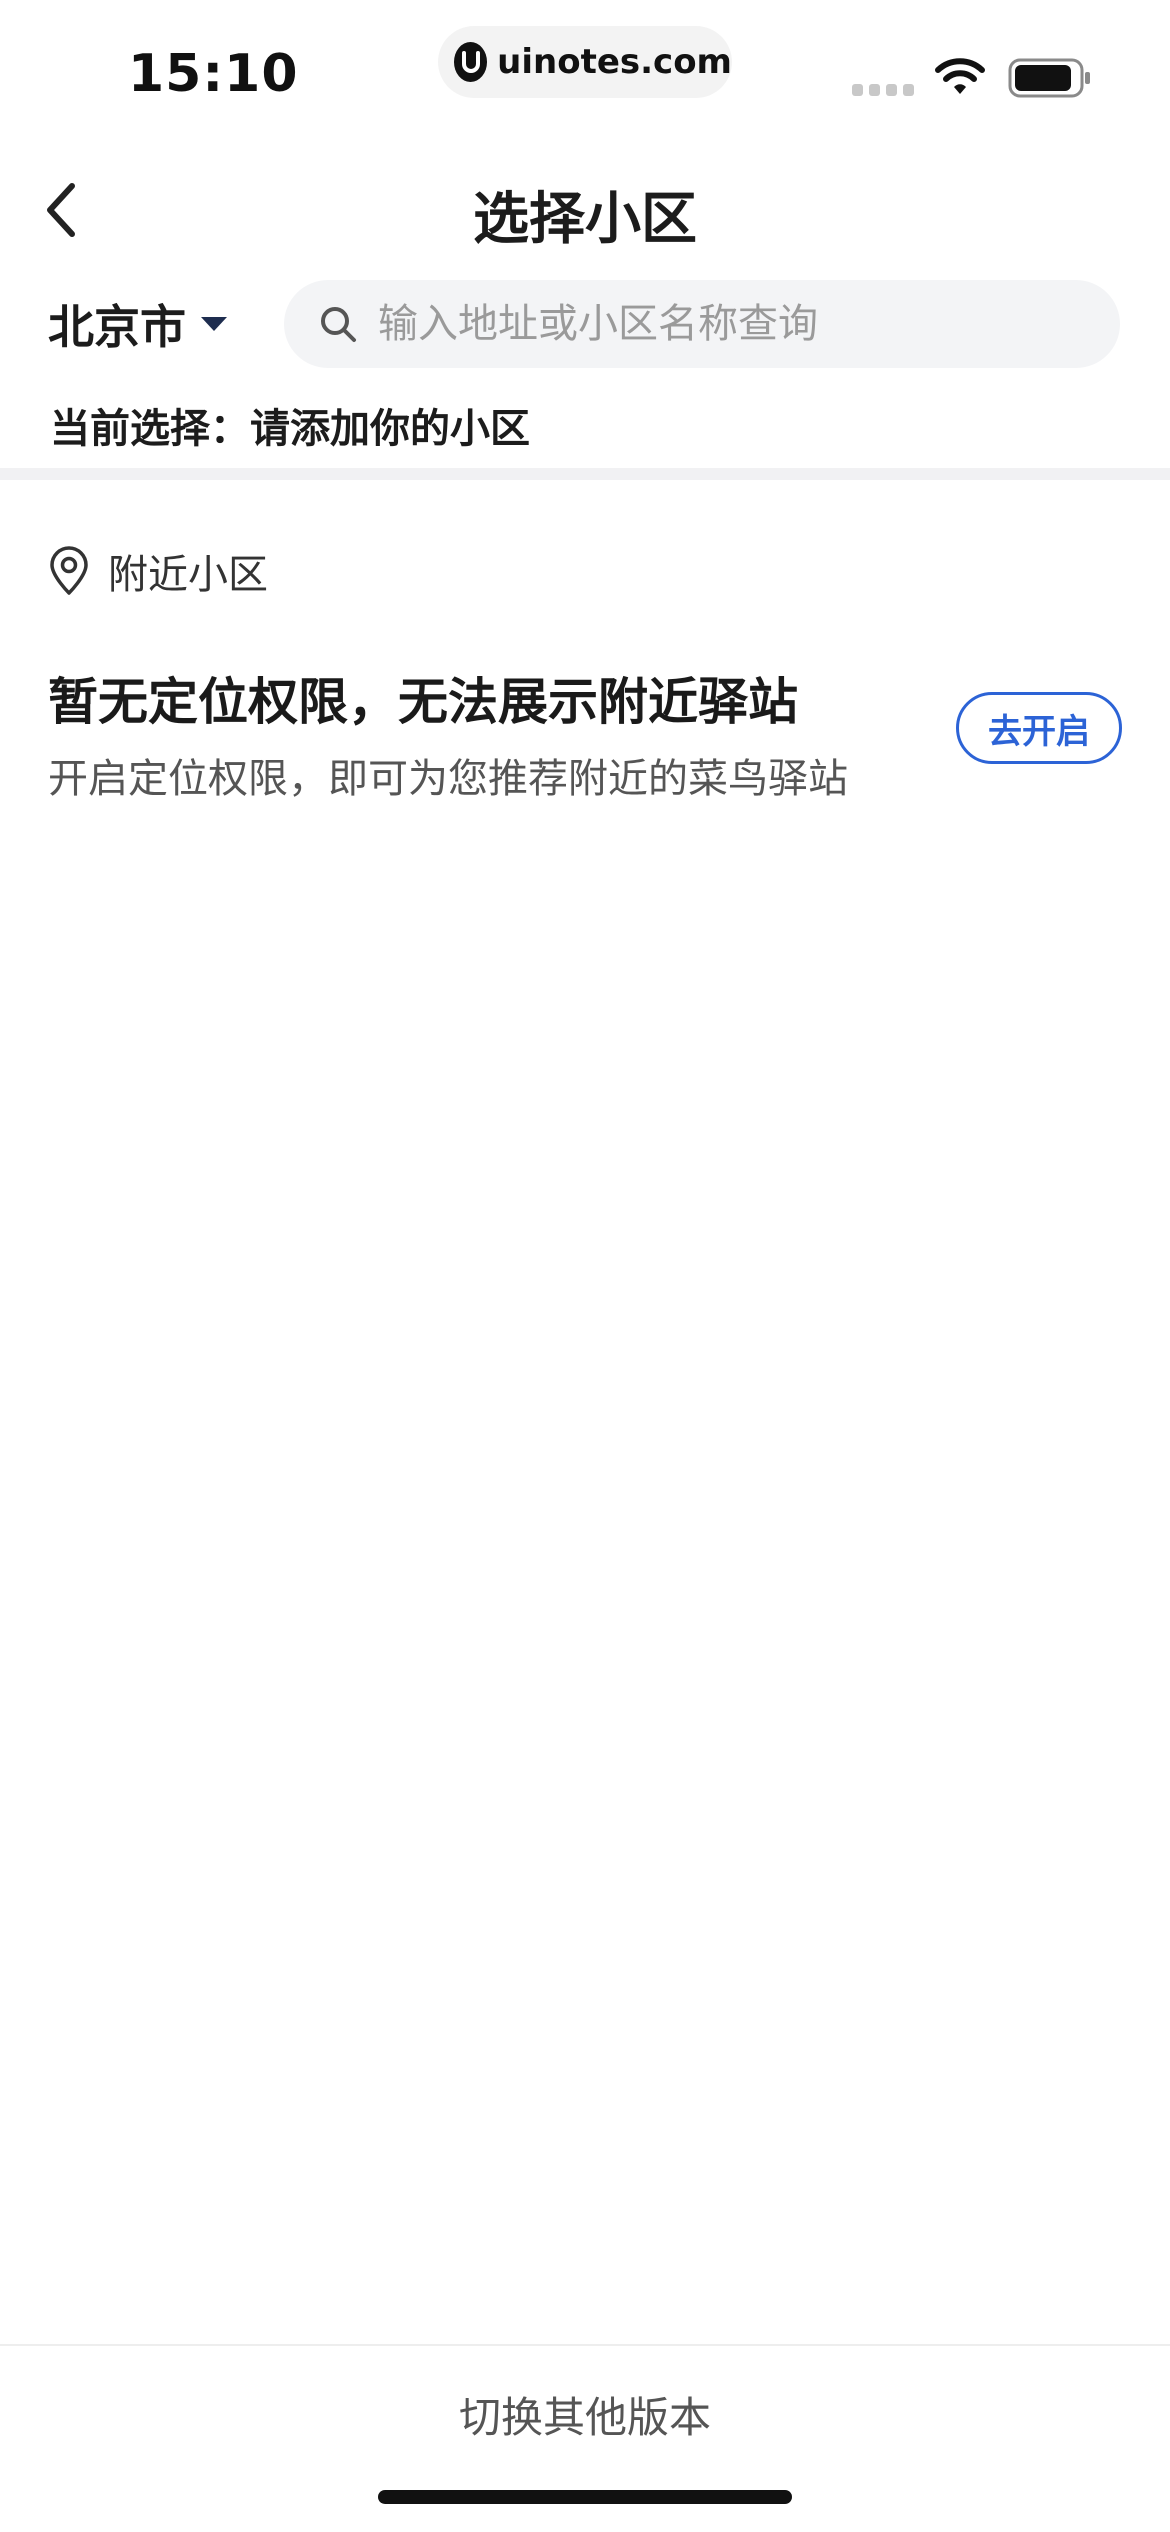  I want to click on city-selector: 北京市, so click(138, 324).